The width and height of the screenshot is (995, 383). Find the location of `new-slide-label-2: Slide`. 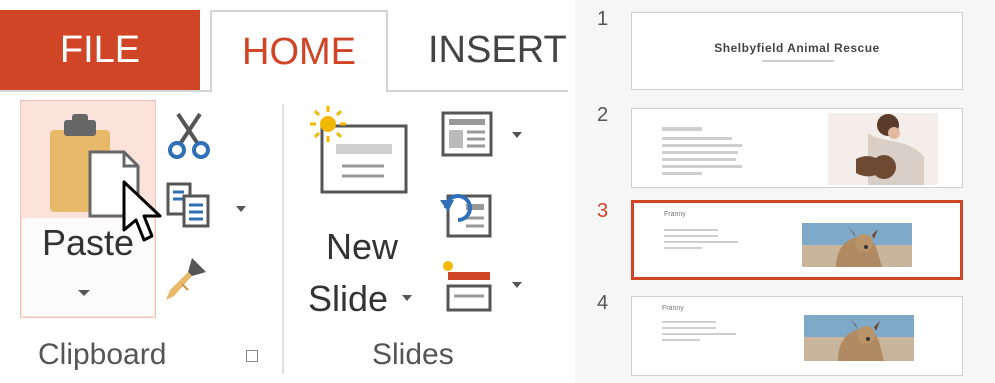

new-slide-label-2: Slide is located at coordinates (348, 298).